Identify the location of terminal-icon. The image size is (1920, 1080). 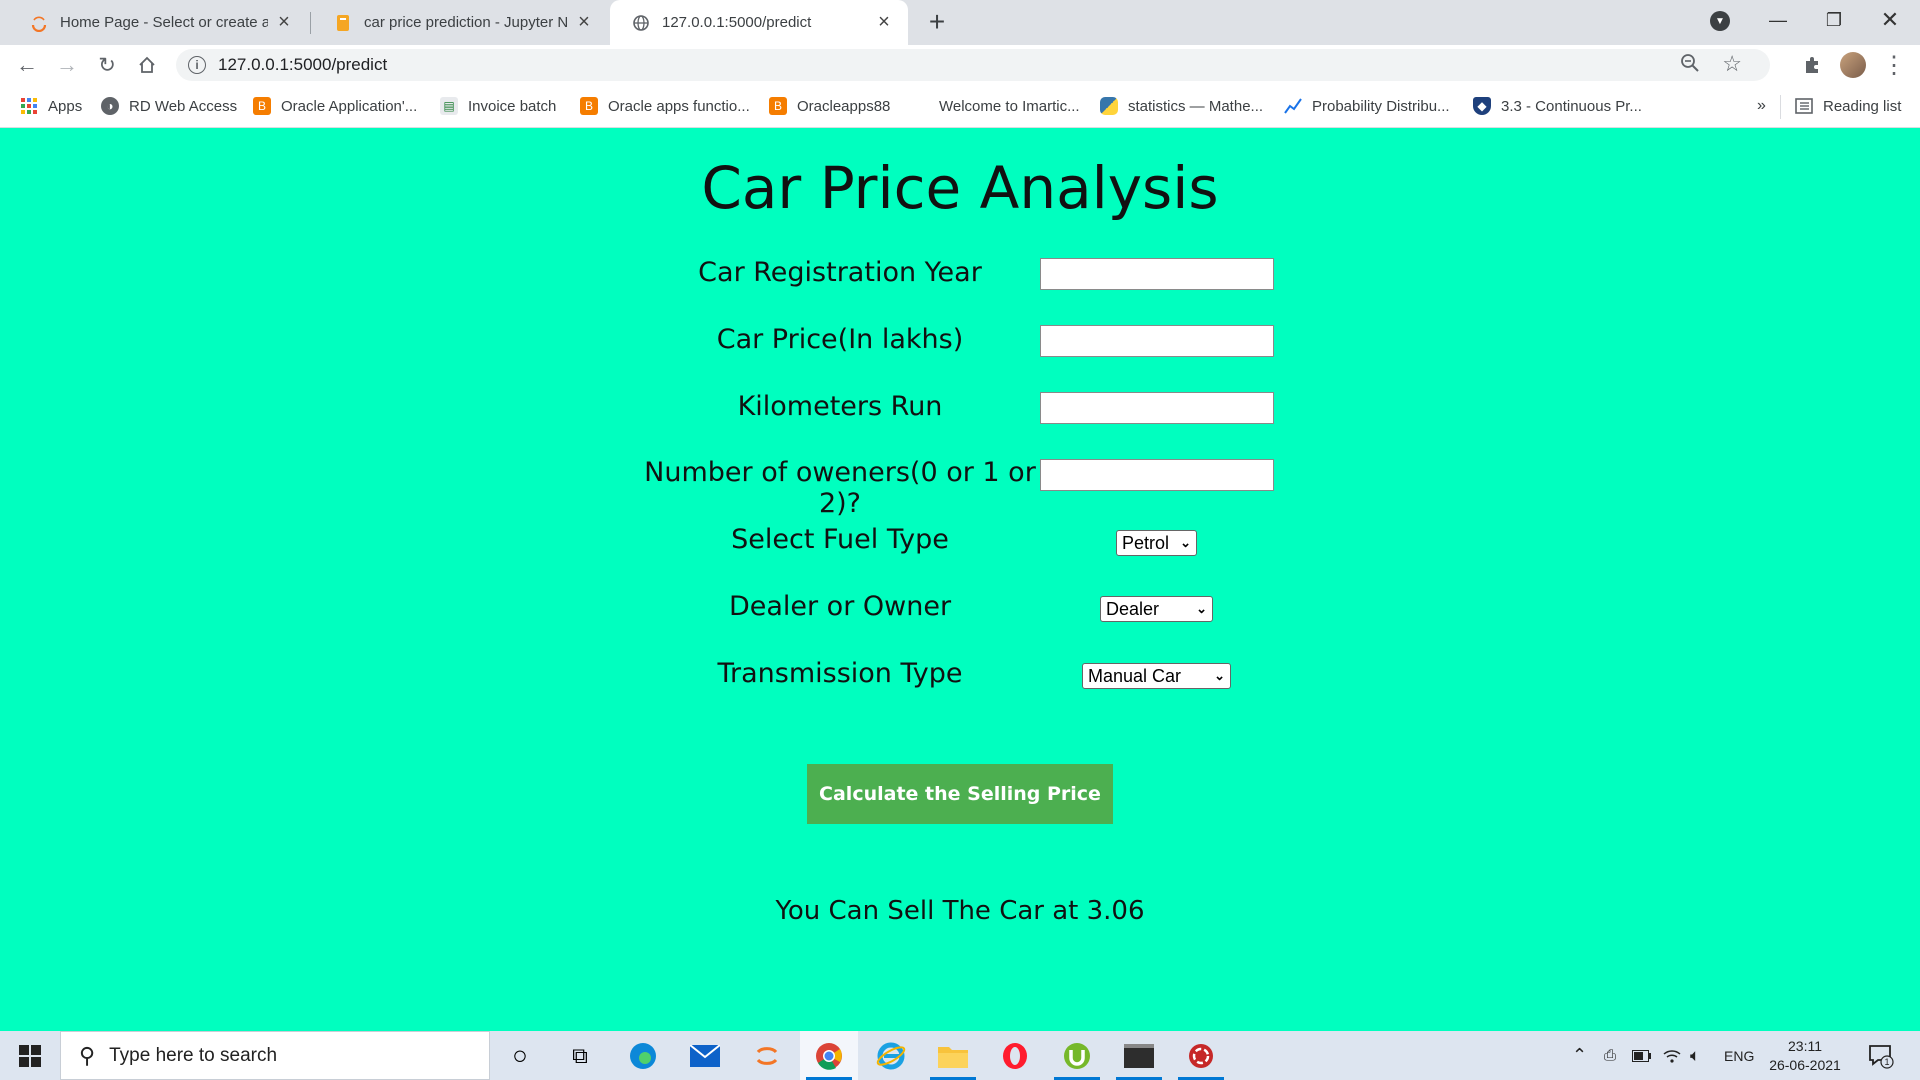
(1139, 1055).